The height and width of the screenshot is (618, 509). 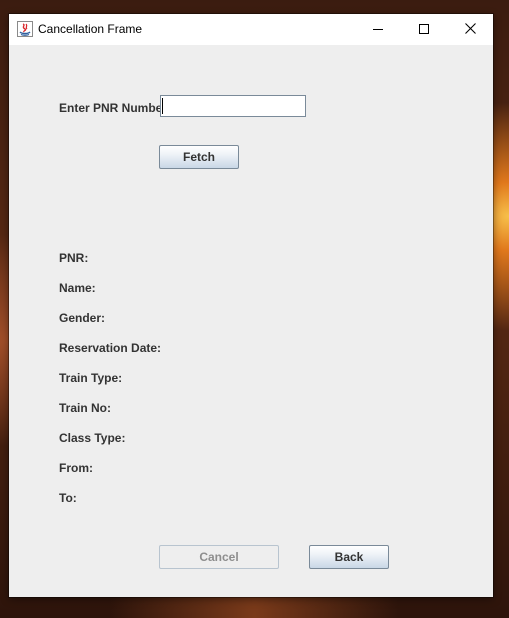 I want to click on window-title: Cancellation Frame, so click(x=90, y=29).